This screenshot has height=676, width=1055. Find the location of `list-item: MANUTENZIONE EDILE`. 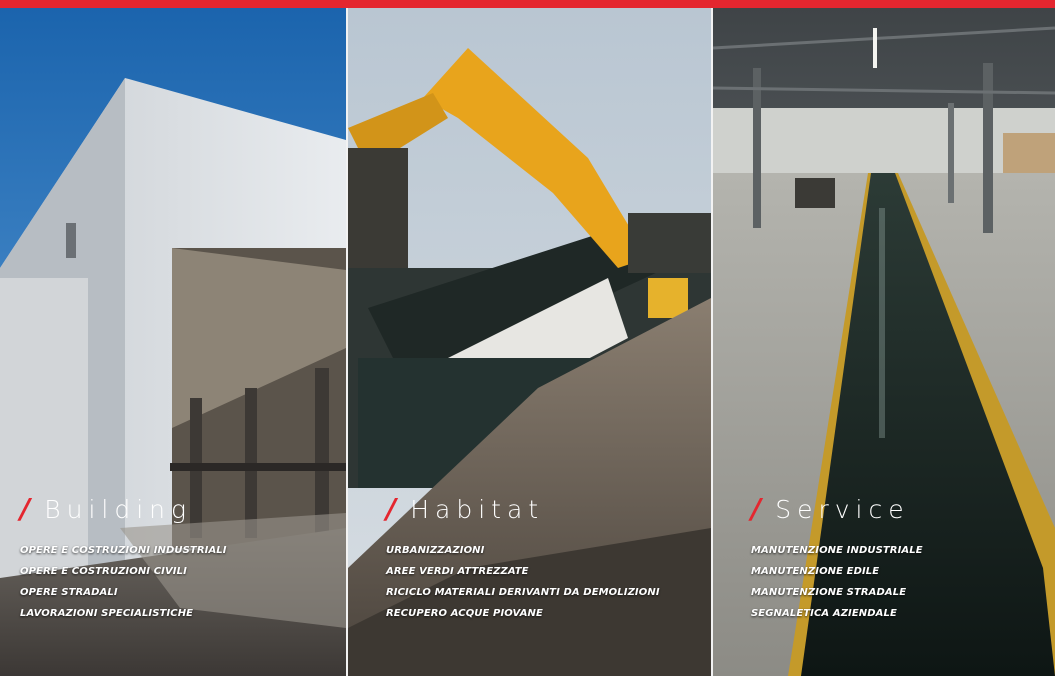

list-item: MANUTENZIONE EDILE is located at coordinates (815, 571).